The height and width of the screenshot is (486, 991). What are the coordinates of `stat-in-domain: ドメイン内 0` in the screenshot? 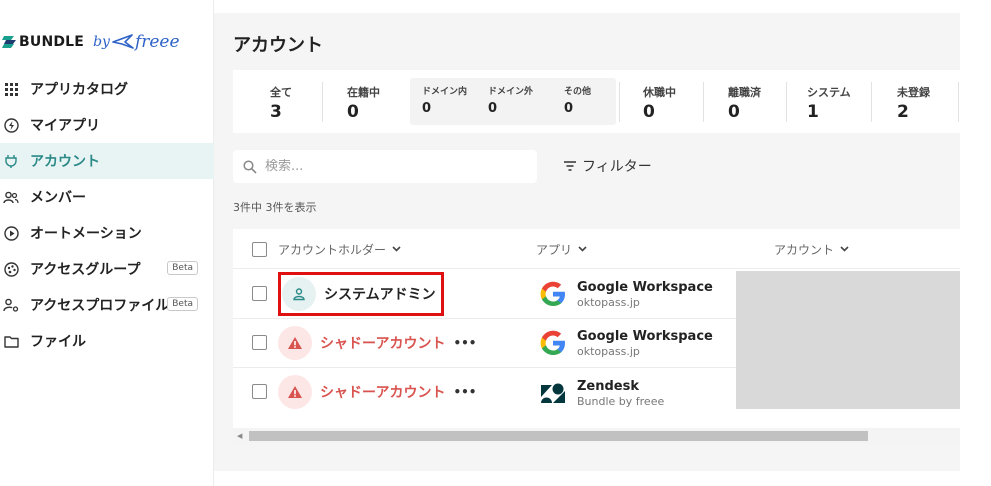 It's located at (444, 100).